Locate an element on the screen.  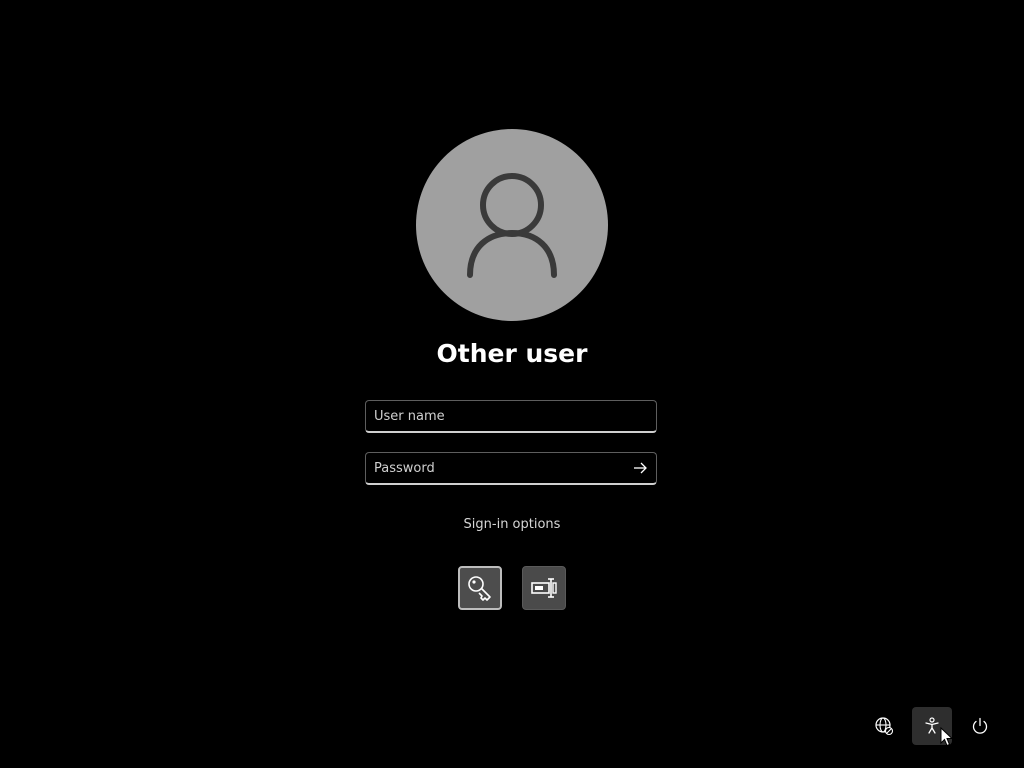
password-field-icon is located at coordinates (544, 588).